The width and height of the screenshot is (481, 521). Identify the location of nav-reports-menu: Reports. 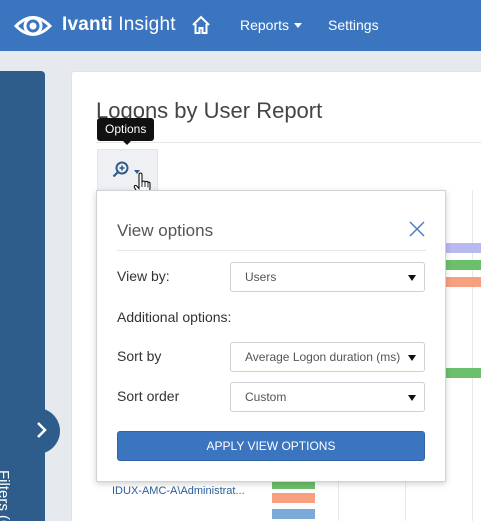
(271, 25).